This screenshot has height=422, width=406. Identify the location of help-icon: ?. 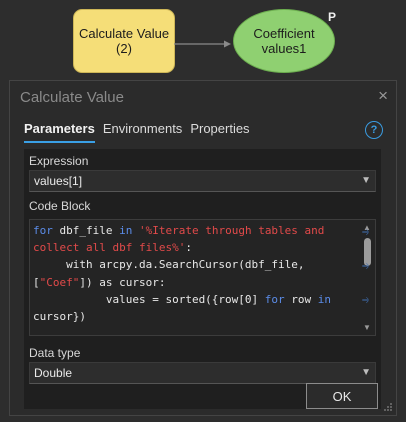
(374, 130).